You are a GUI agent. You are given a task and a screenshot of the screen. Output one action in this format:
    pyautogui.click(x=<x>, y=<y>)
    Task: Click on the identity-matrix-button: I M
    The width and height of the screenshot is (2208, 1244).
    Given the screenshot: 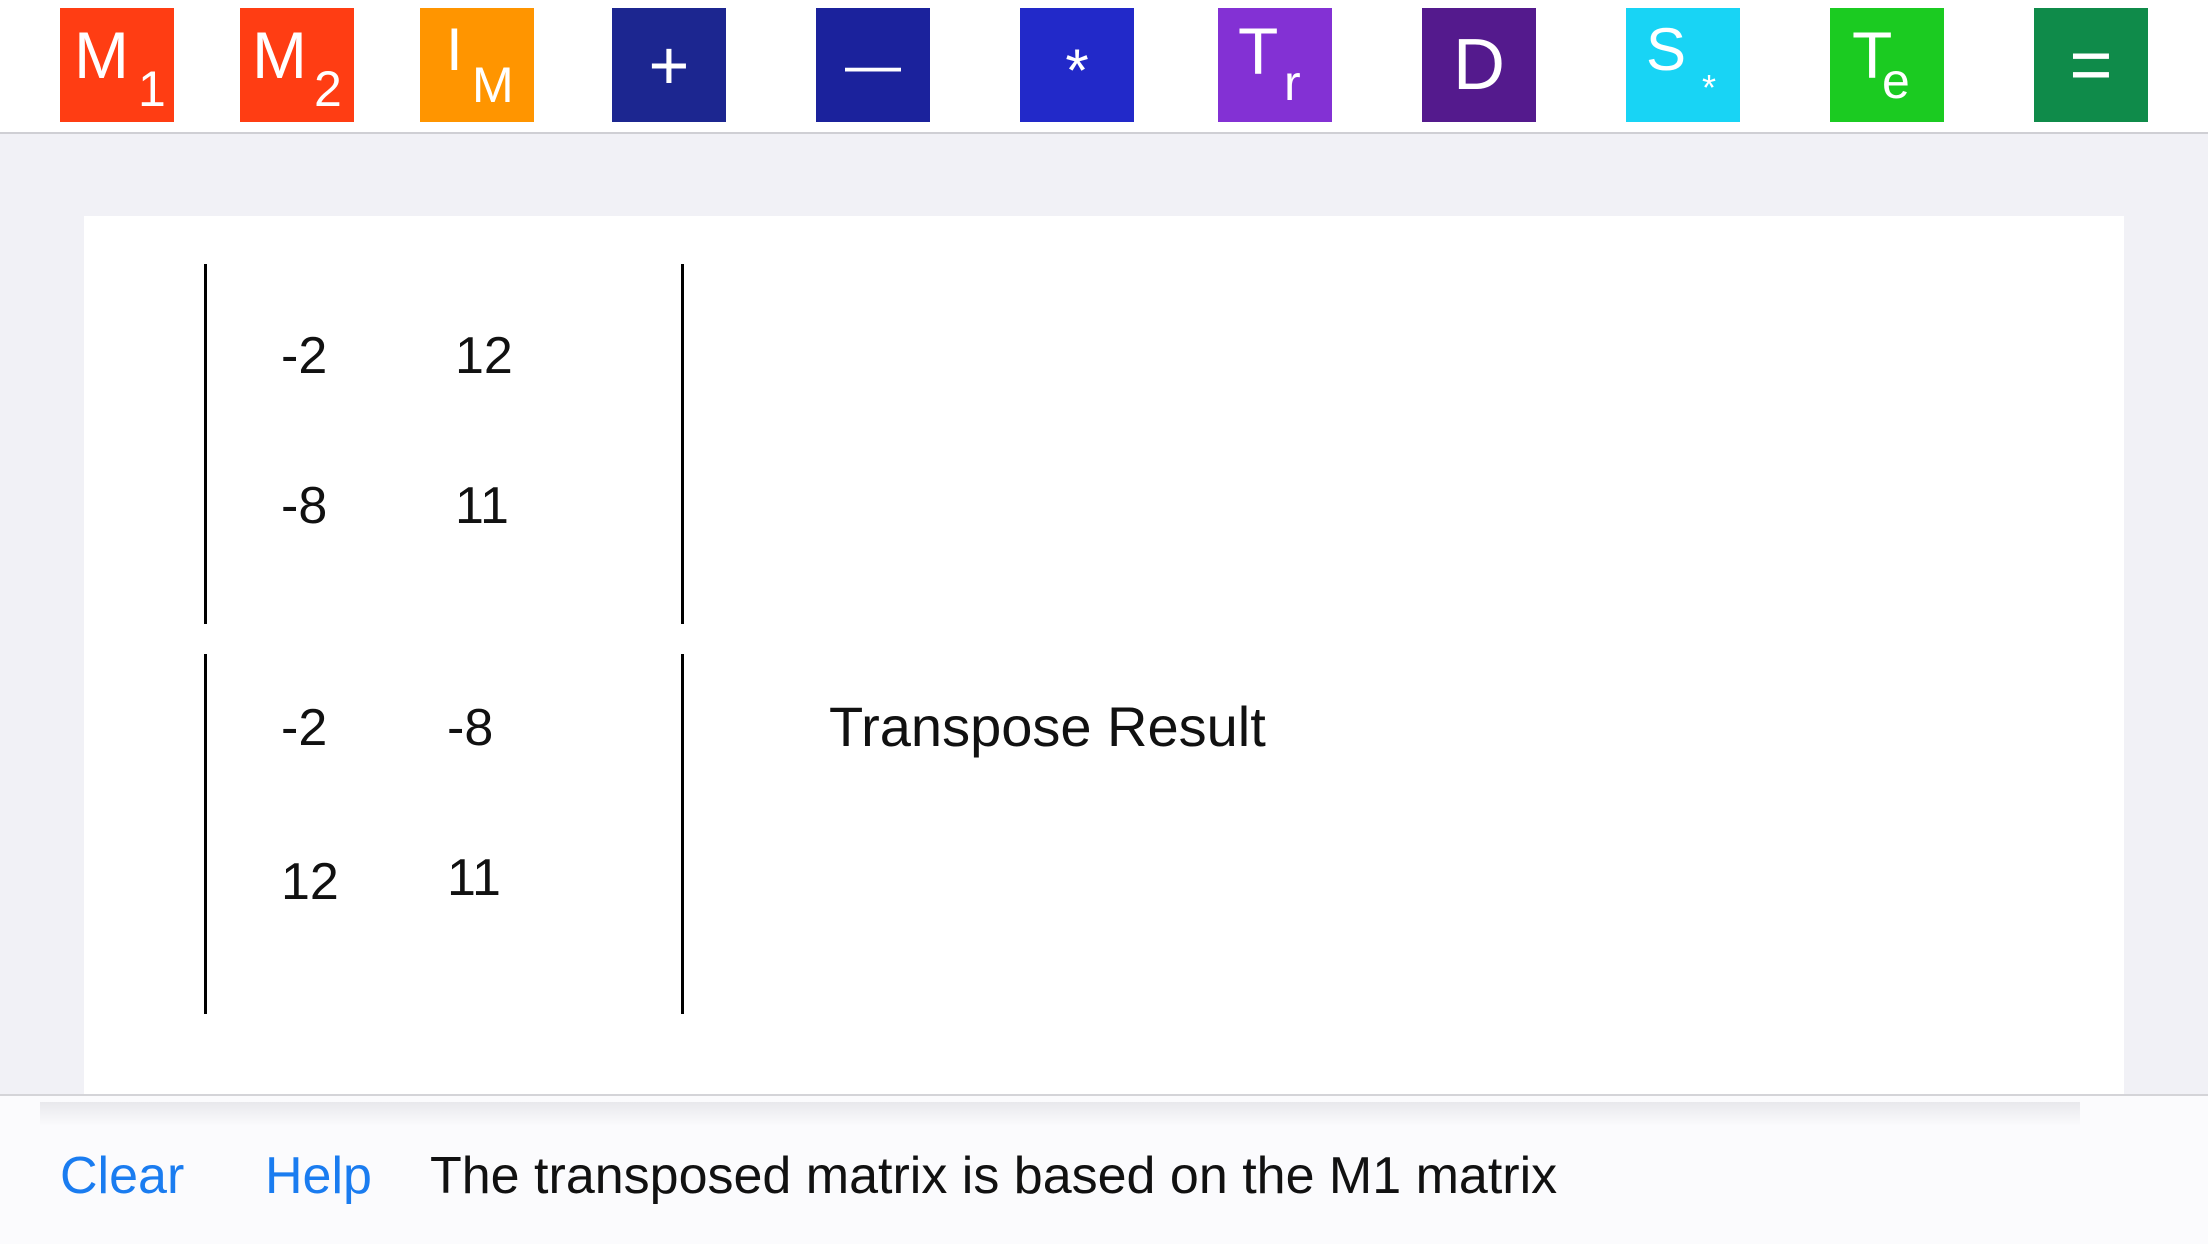 What is the action you would take?
    pyautogui.click(x=477, y=65)
    